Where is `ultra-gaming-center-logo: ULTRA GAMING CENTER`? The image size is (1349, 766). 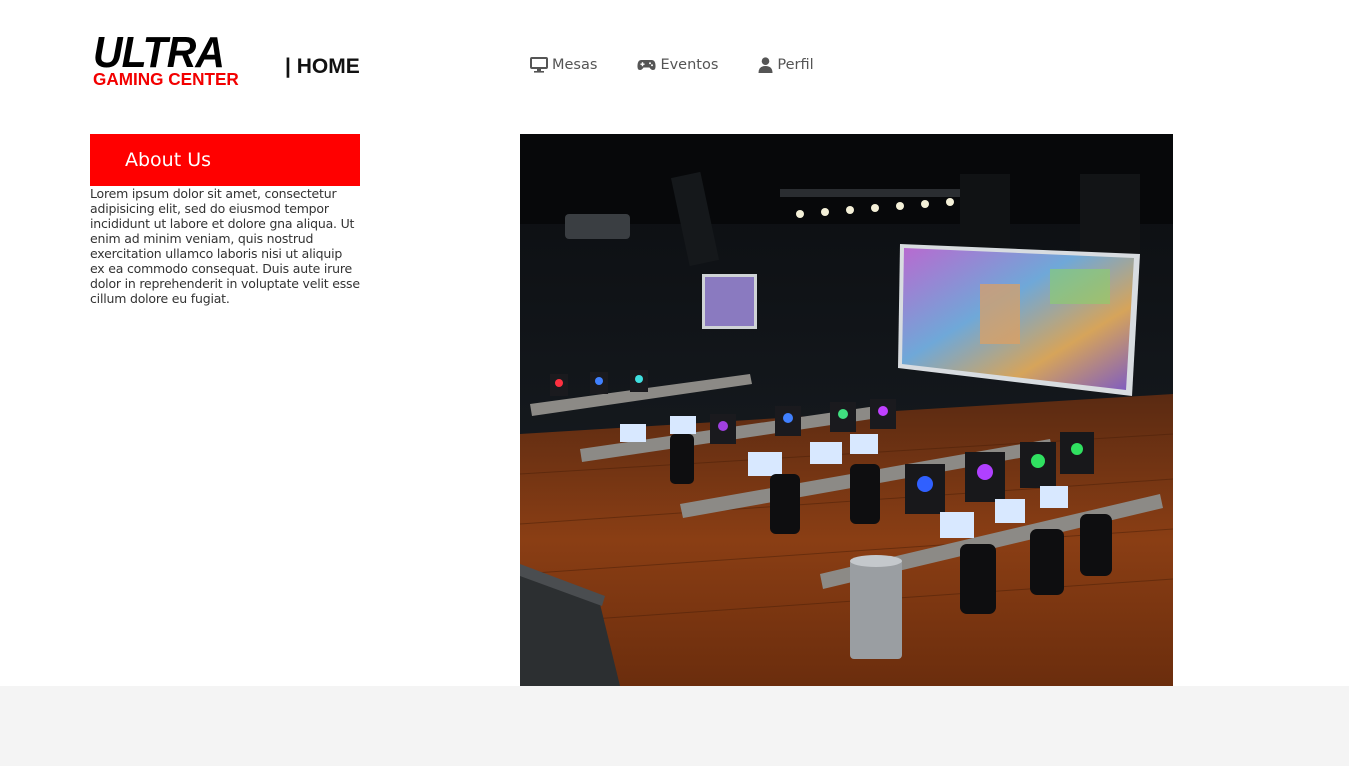
ultra-gaming-center-logo: ULTRA GAMING CENTER is located at coordinates (174, 58).